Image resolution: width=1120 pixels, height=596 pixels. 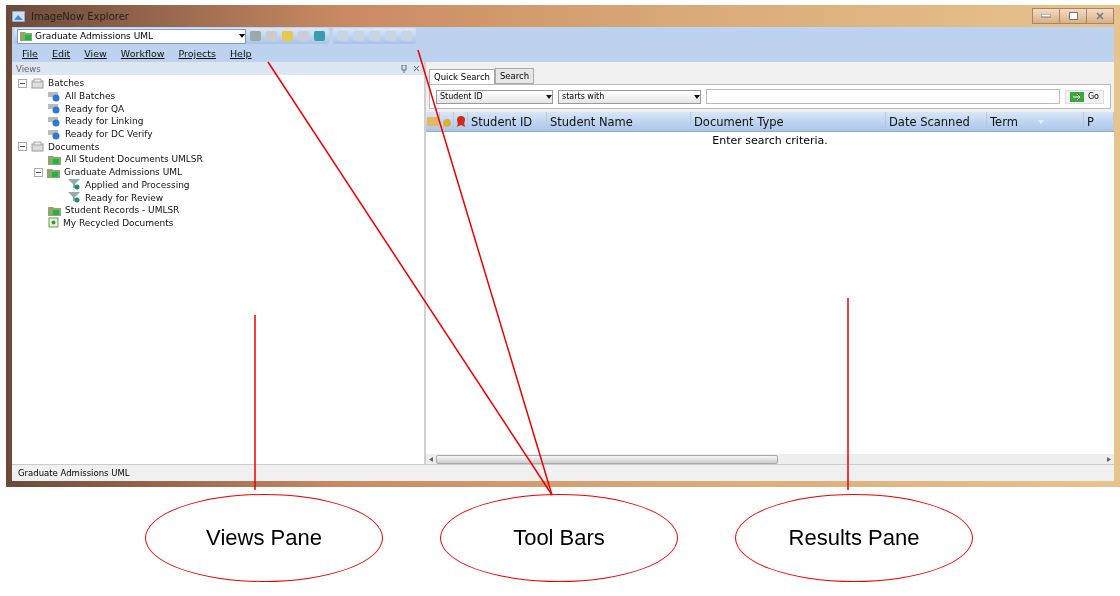 What do you see at coordinates (28, 68) in the screenshot?
I see `pane-title: Views` at bounding box center [28, 68].